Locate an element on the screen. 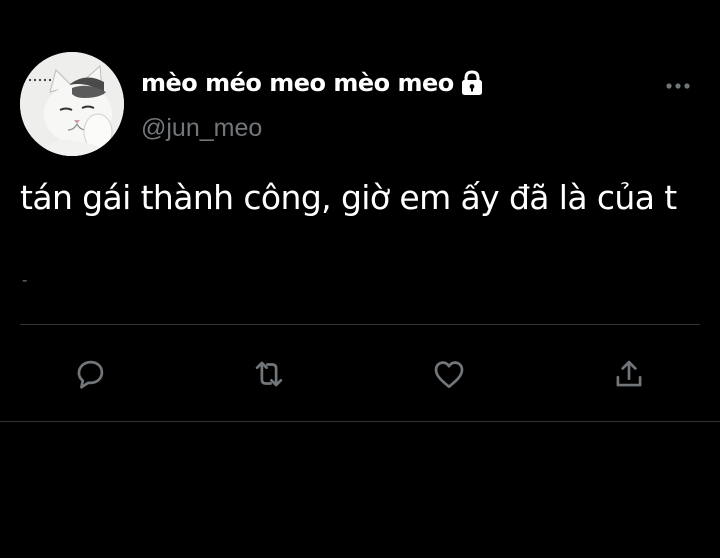  retweet-icon is located at coordinates (269, 374).